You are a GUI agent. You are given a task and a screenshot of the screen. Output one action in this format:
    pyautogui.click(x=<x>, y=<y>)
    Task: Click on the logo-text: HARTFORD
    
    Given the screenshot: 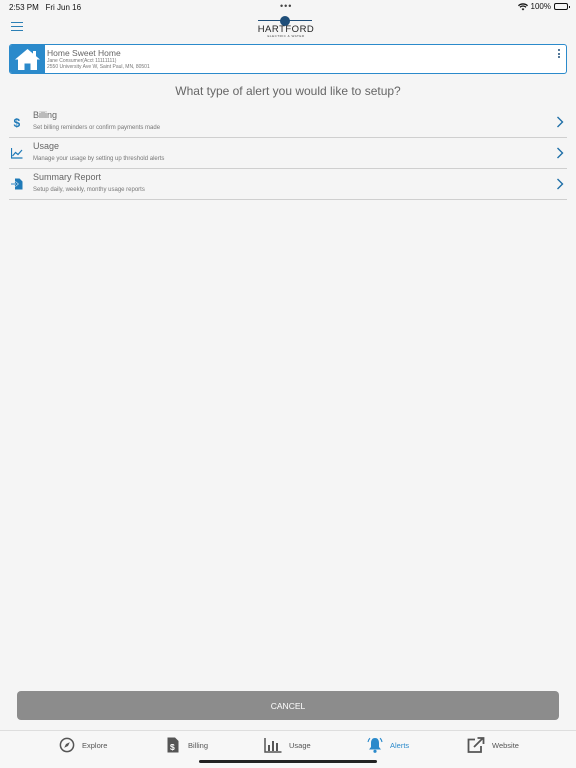 What is the action you would take?
    pyautogui.click(x=286, y=29)
    